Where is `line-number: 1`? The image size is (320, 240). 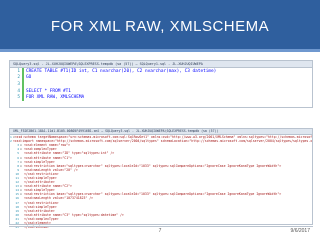 line-number: 1 is located at coordinates (18, 71).